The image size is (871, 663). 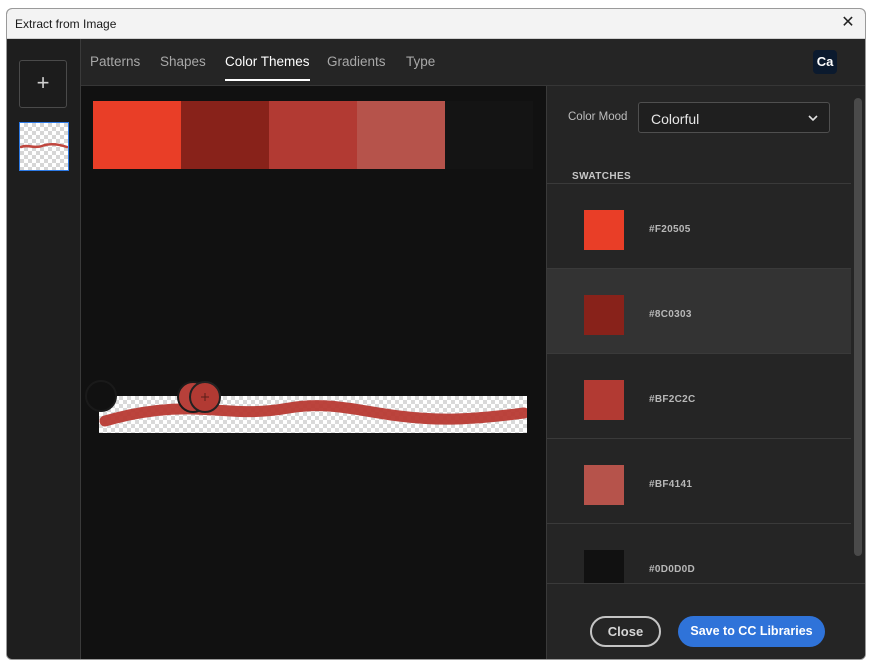 I want to click on swatch-row-selected: #8C0303, so click(x=699, y=311).